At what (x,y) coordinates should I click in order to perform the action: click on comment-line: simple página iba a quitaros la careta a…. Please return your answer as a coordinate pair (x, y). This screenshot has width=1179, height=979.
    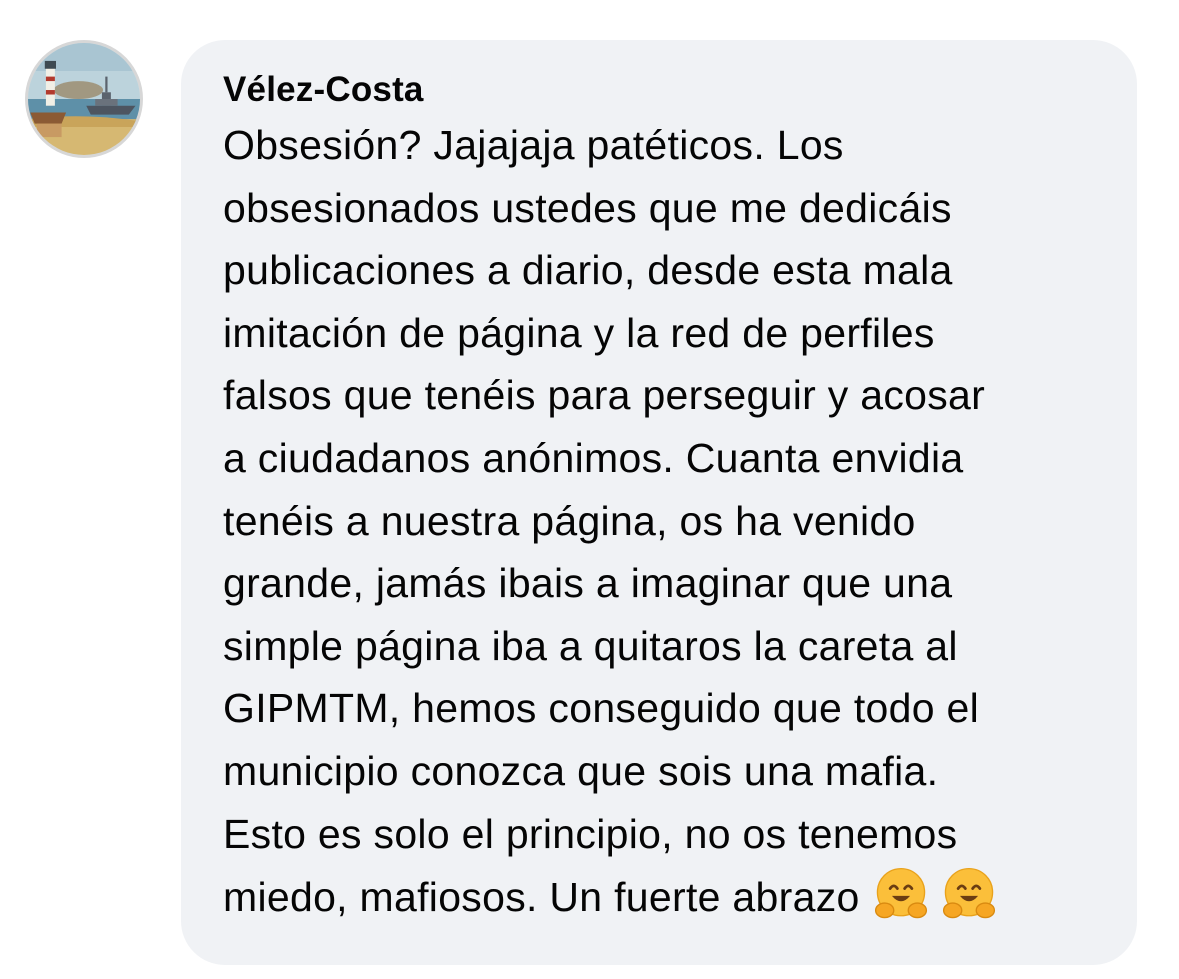
    Looking at the image, I should click on (590, 645).